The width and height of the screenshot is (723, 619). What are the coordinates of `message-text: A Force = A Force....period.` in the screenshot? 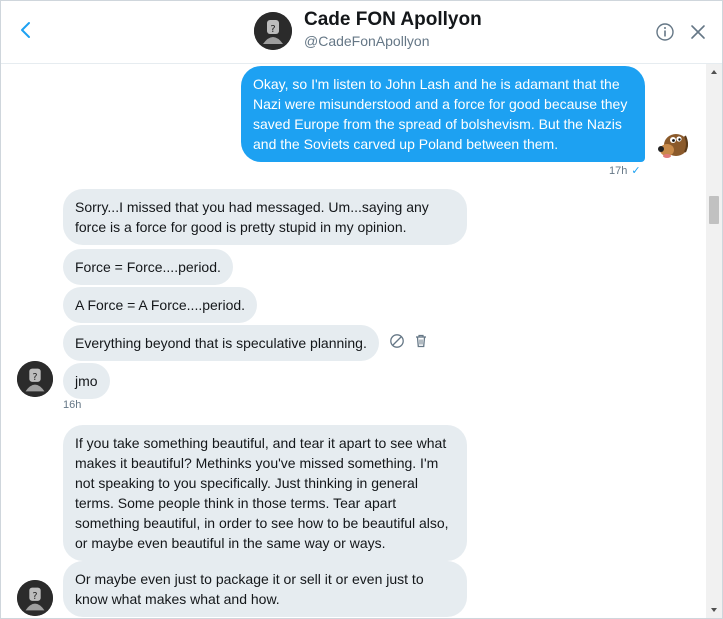 It's located at (160, 305).